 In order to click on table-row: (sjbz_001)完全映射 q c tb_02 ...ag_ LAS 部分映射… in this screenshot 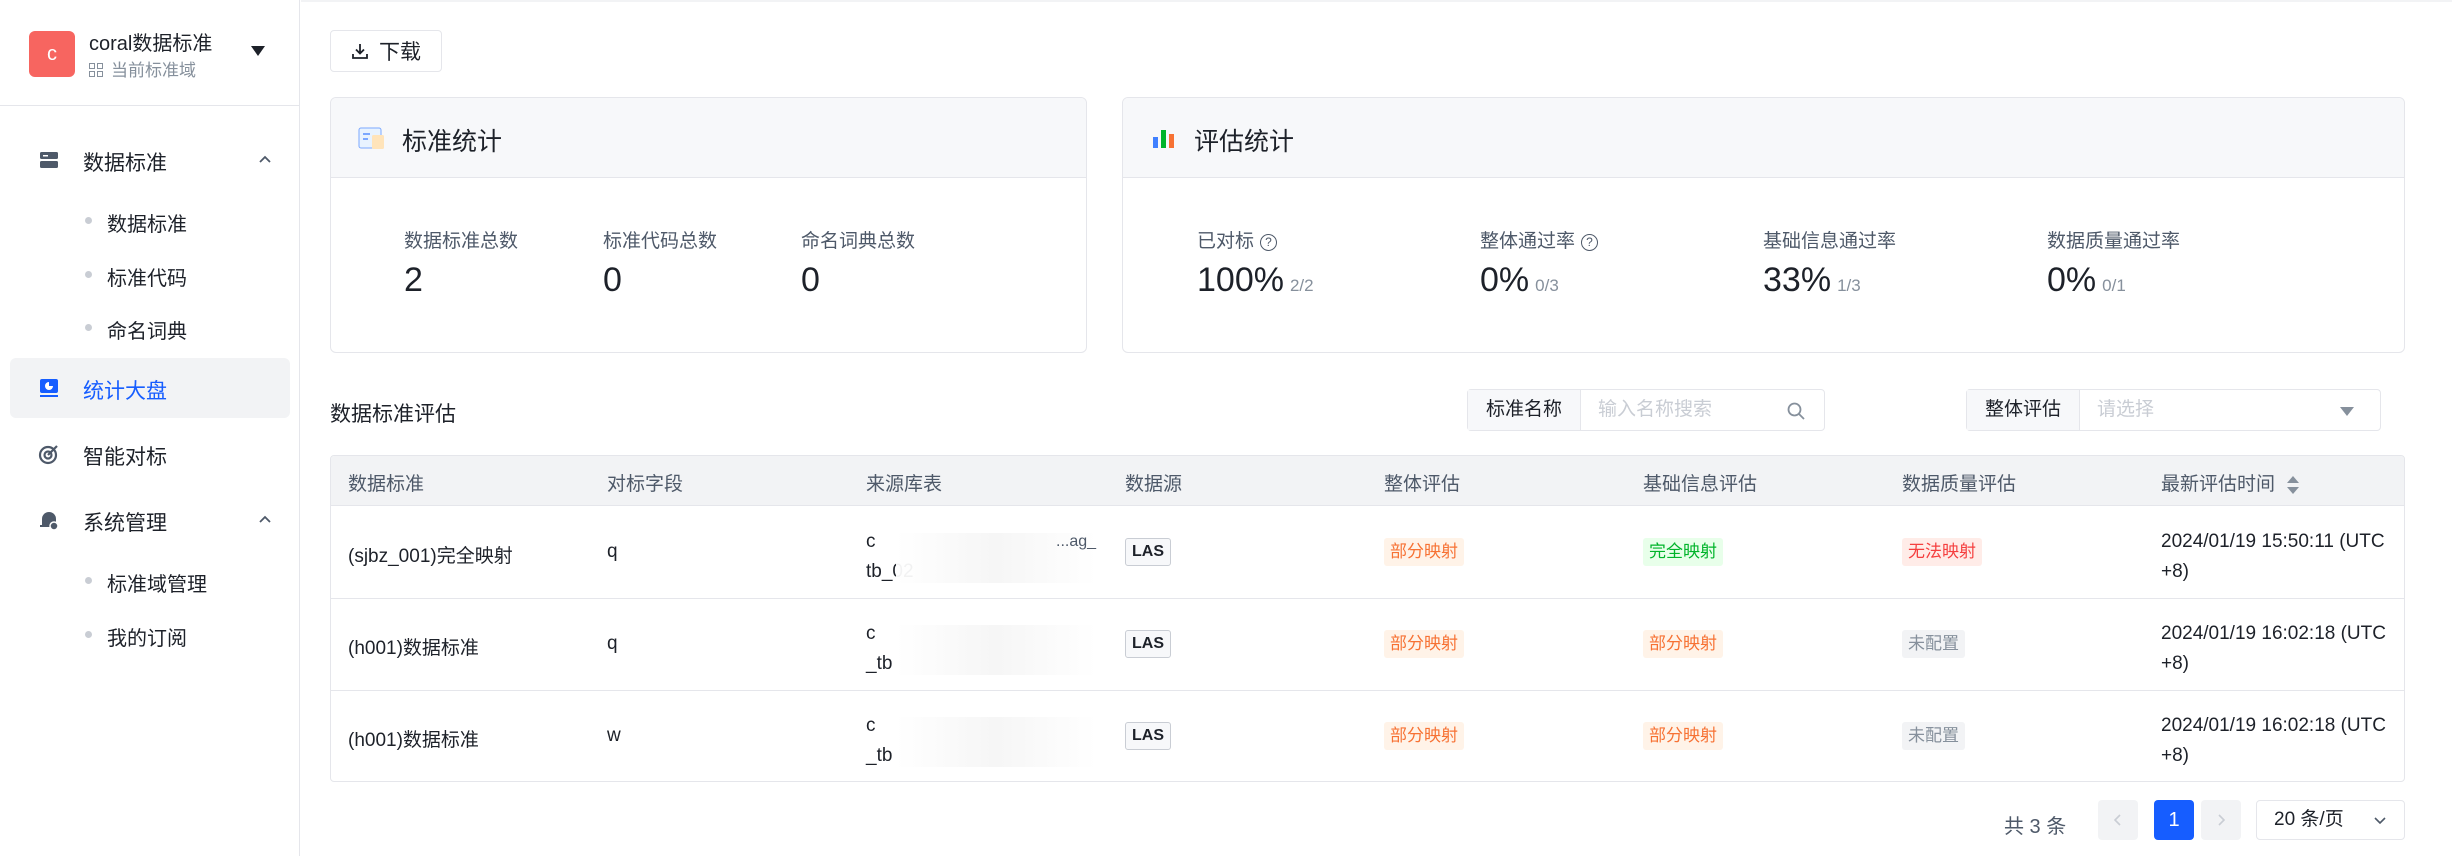, I will do `click(1367, 553)`.